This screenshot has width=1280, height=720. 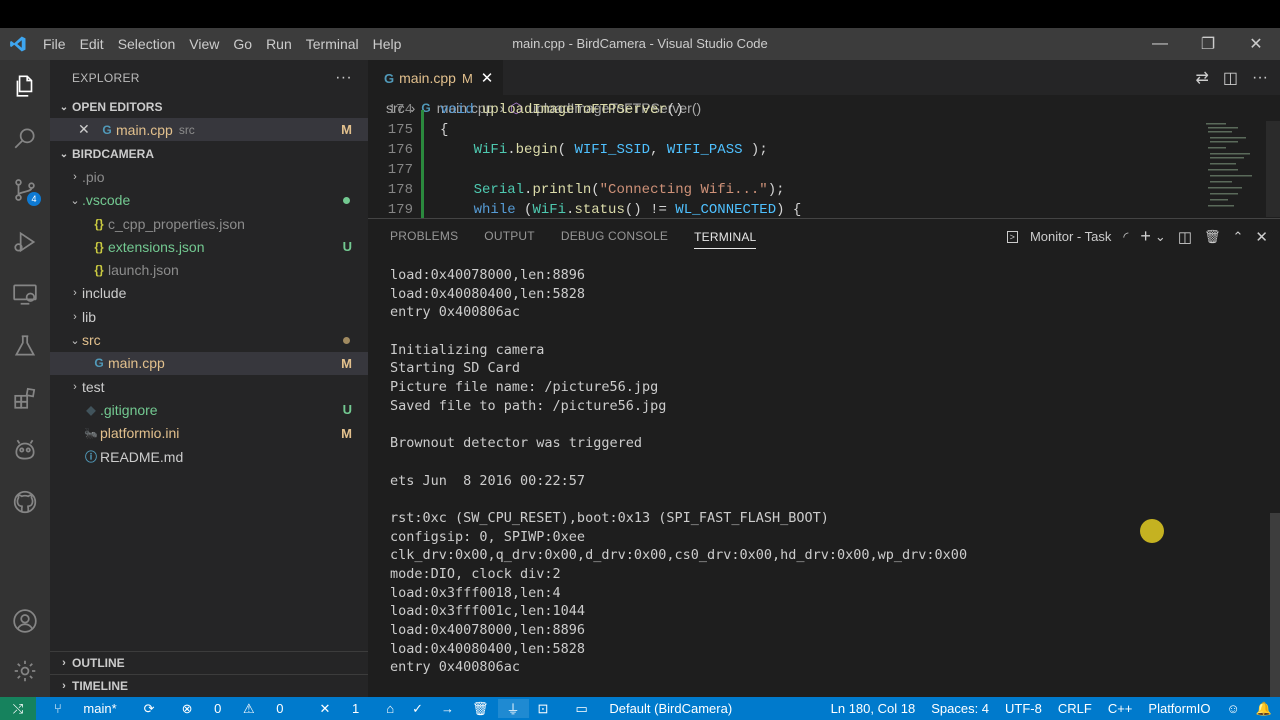 What do you see at coordinates (25, 346) in the screenshot?
I see `testing-icon` at bounding box center [25, 346].